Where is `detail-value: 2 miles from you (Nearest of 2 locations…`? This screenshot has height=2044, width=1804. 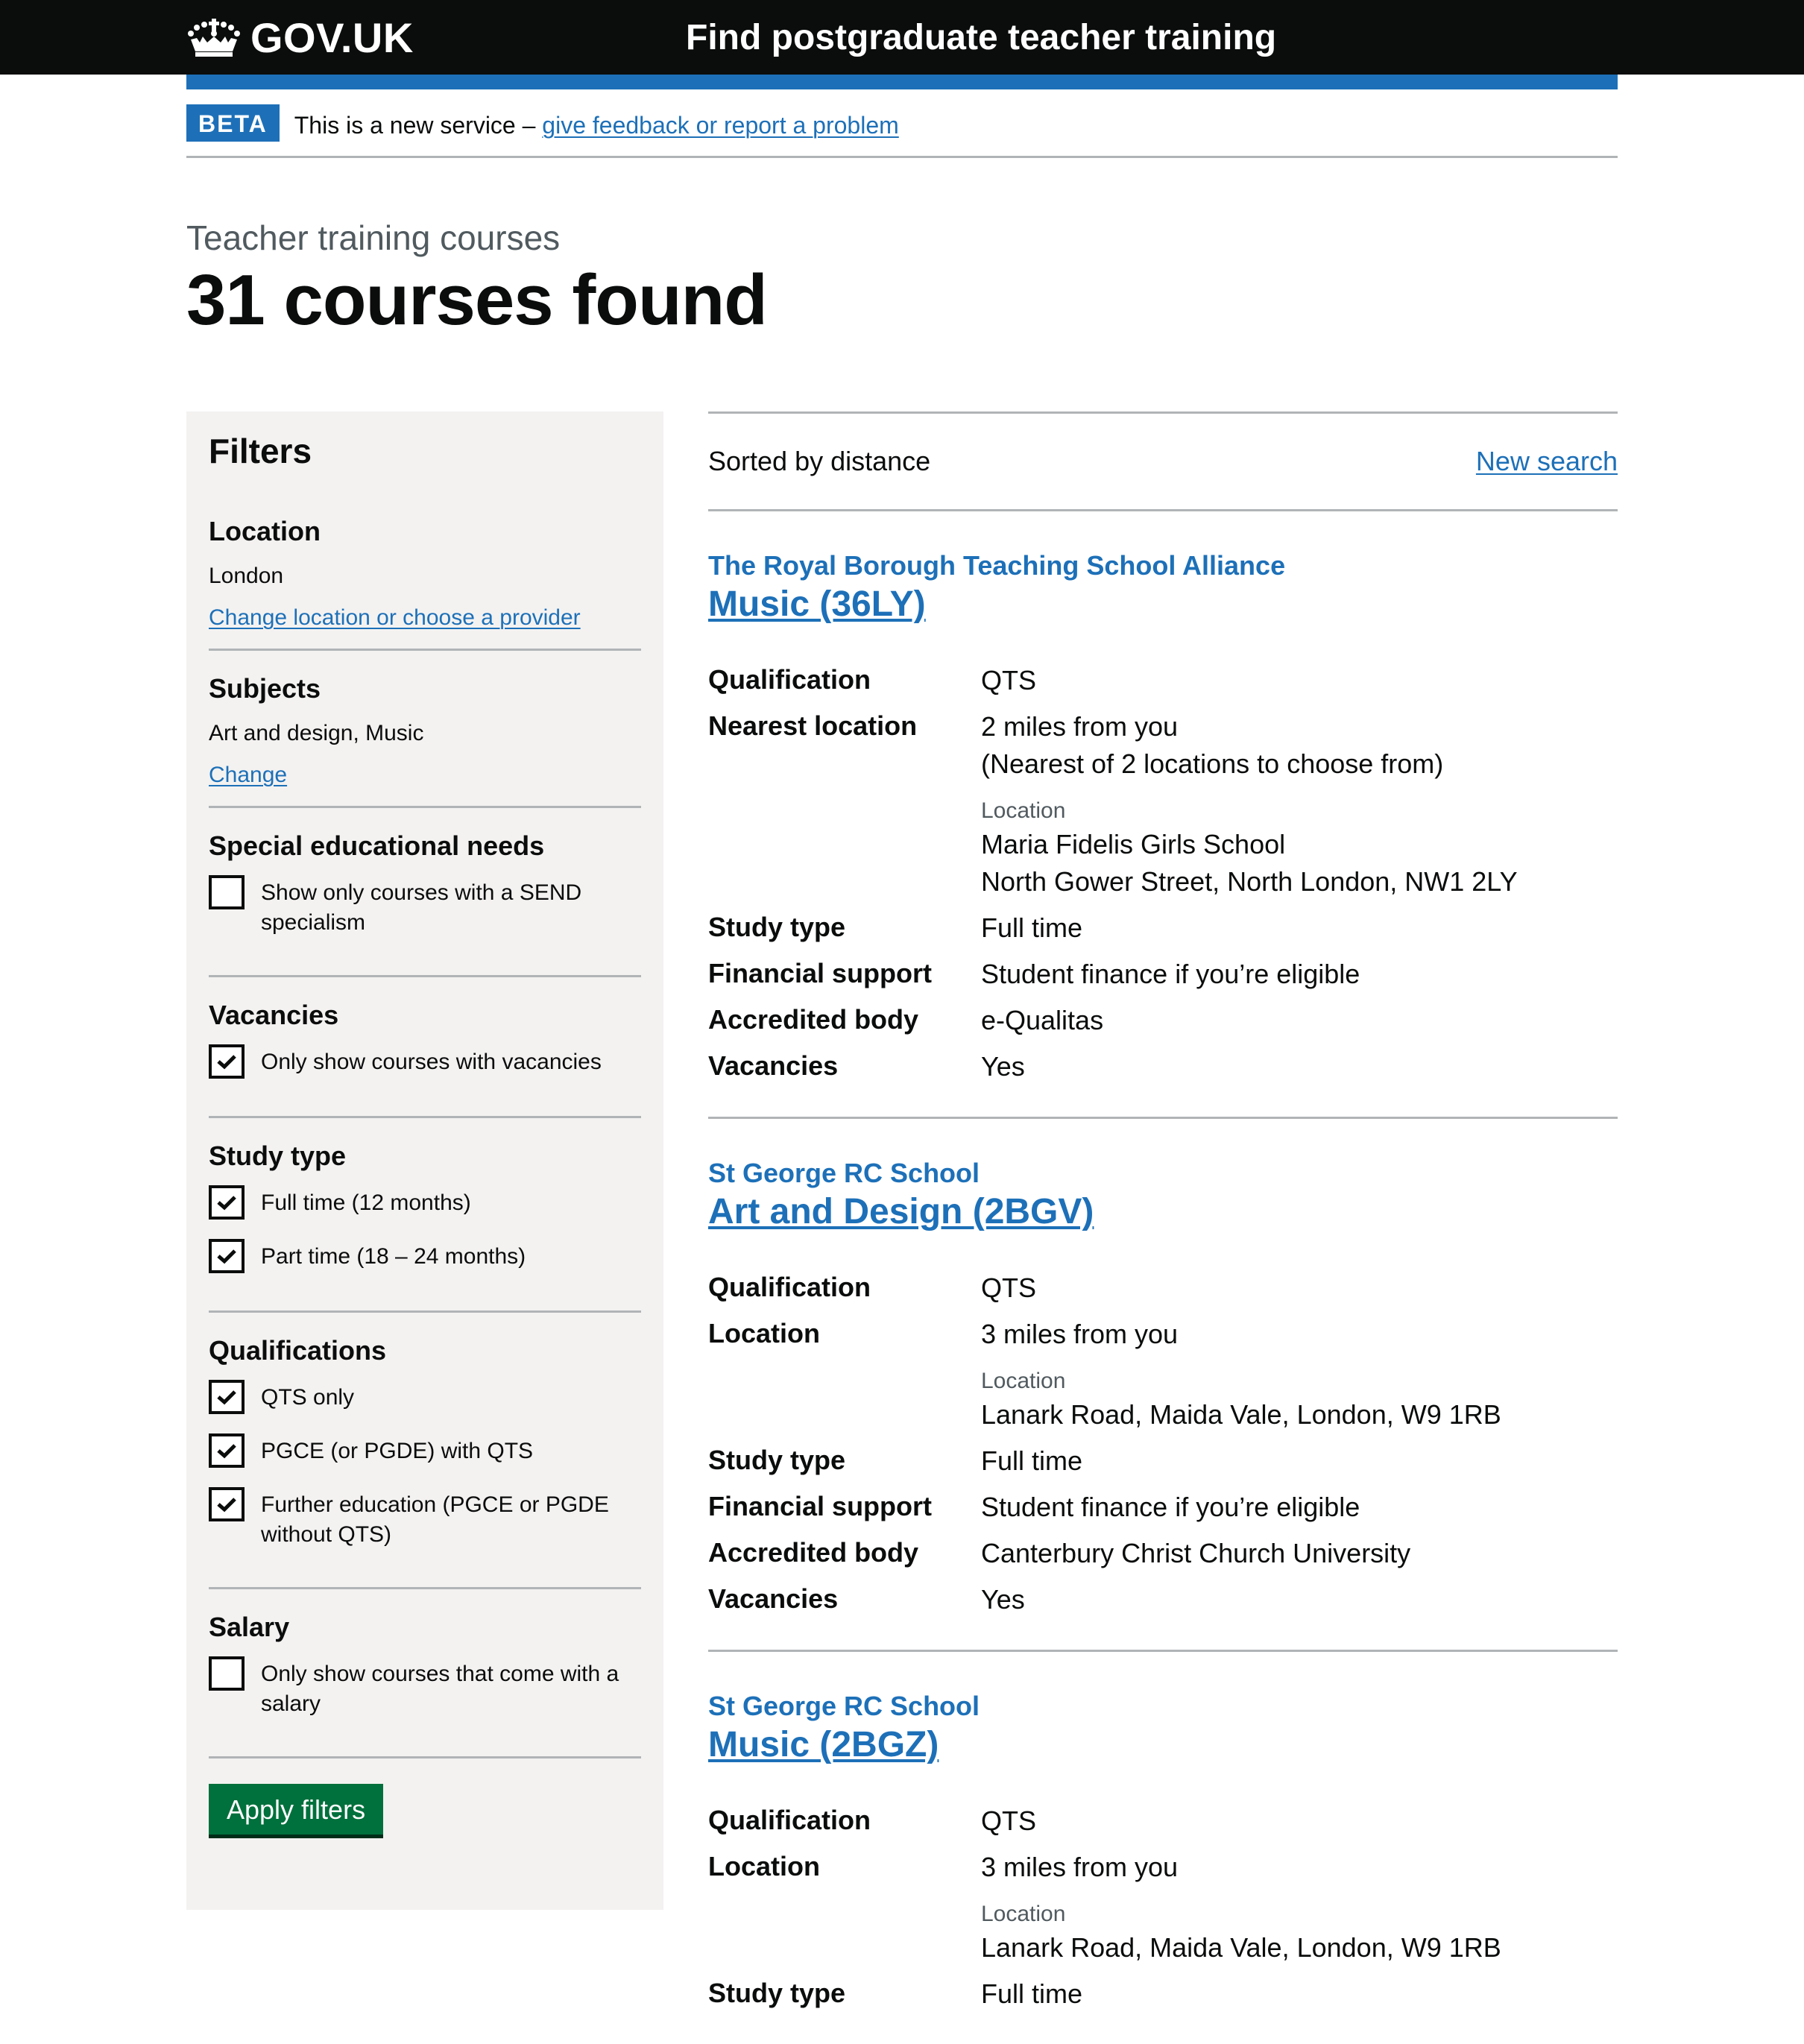
detail-value: 2 miles from you (Nearest of 2 locations… is located at coordinates (1249, 804).